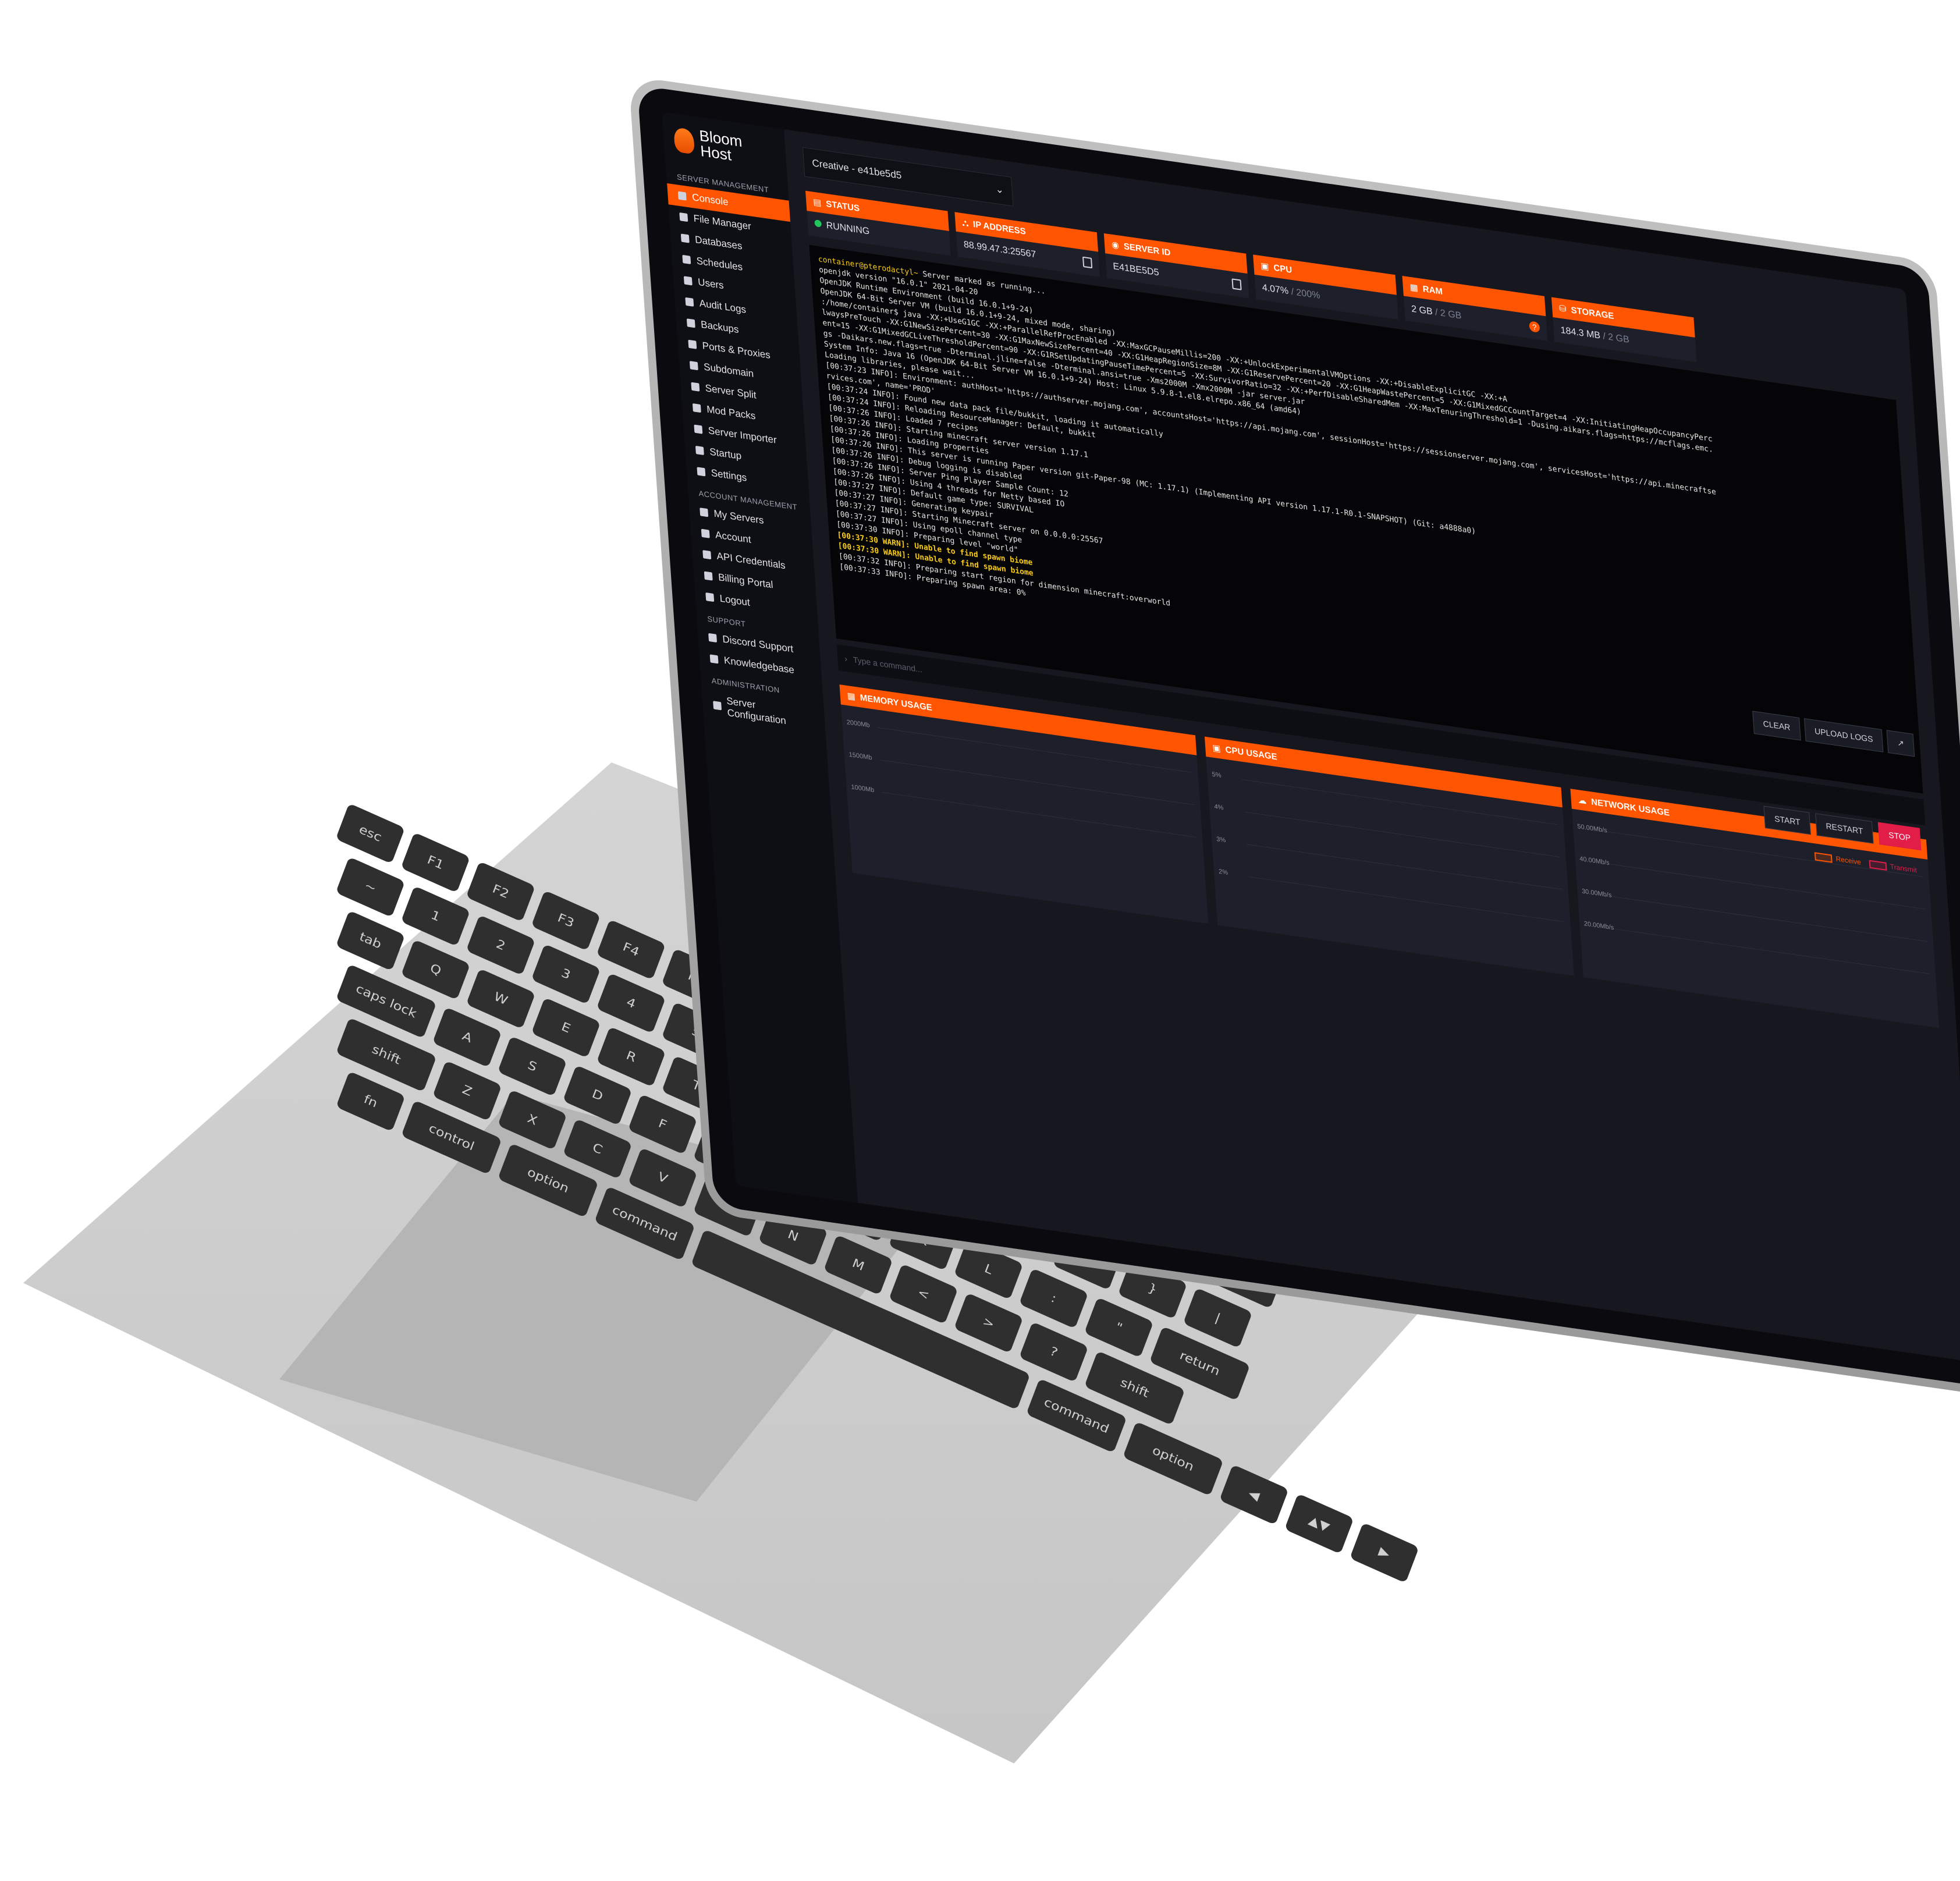 The image size is (1960, 1881). What do you see at coordinates (1900, 743) in the screenshot?
I see `external-link-icon: ↗` at bounding box center [1900, 743].